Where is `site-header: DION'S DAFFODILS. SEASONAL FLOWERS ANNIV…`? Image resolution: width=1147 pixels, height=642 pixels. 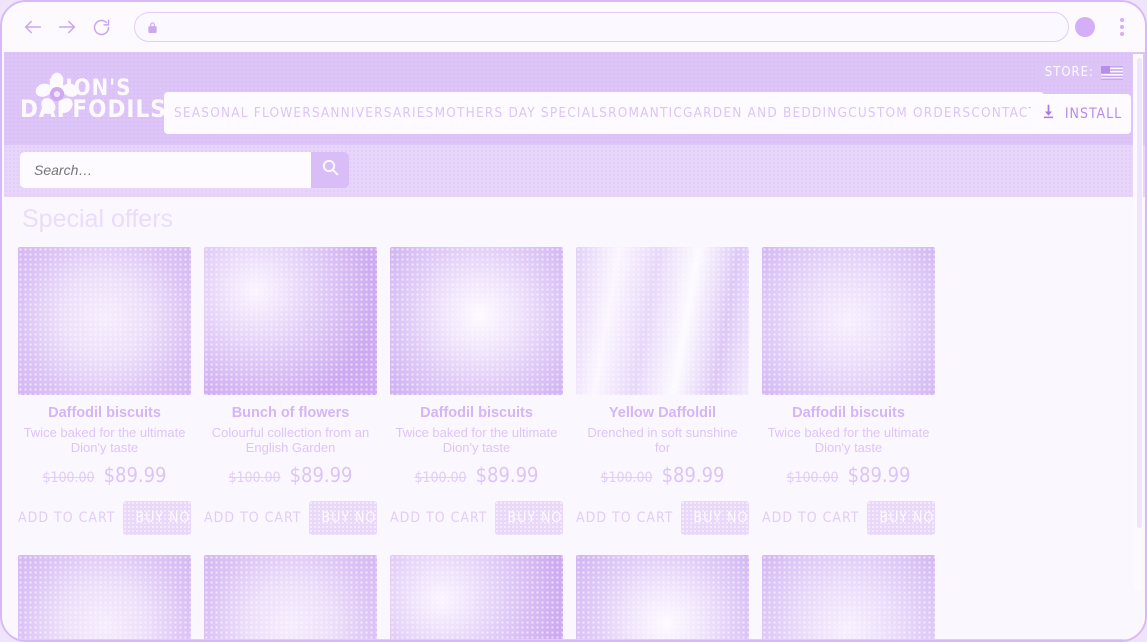
site-header: DION'S DAFFODILS. SEASONAL FLOWERS ANNIV… is located at coordinates (574, 98).